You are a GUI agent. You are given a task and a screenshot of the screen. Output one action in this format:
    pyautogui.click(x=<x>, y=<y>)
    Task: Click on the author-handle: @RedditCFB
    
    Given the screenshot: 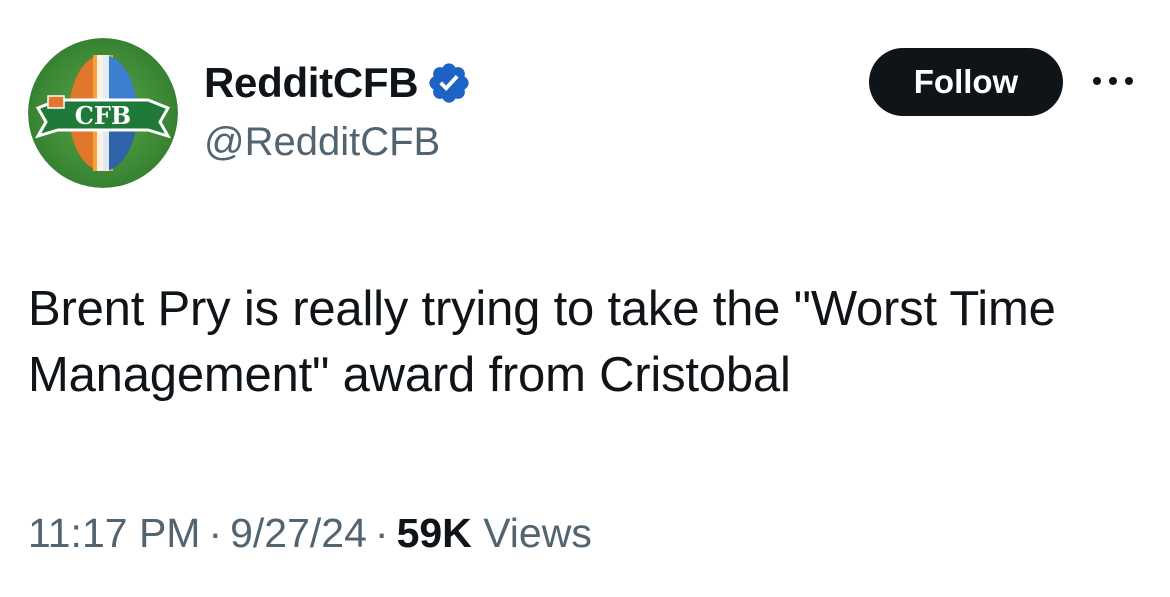 What is the action you would take?
    pyautogui.click(x=322, y=142)
    